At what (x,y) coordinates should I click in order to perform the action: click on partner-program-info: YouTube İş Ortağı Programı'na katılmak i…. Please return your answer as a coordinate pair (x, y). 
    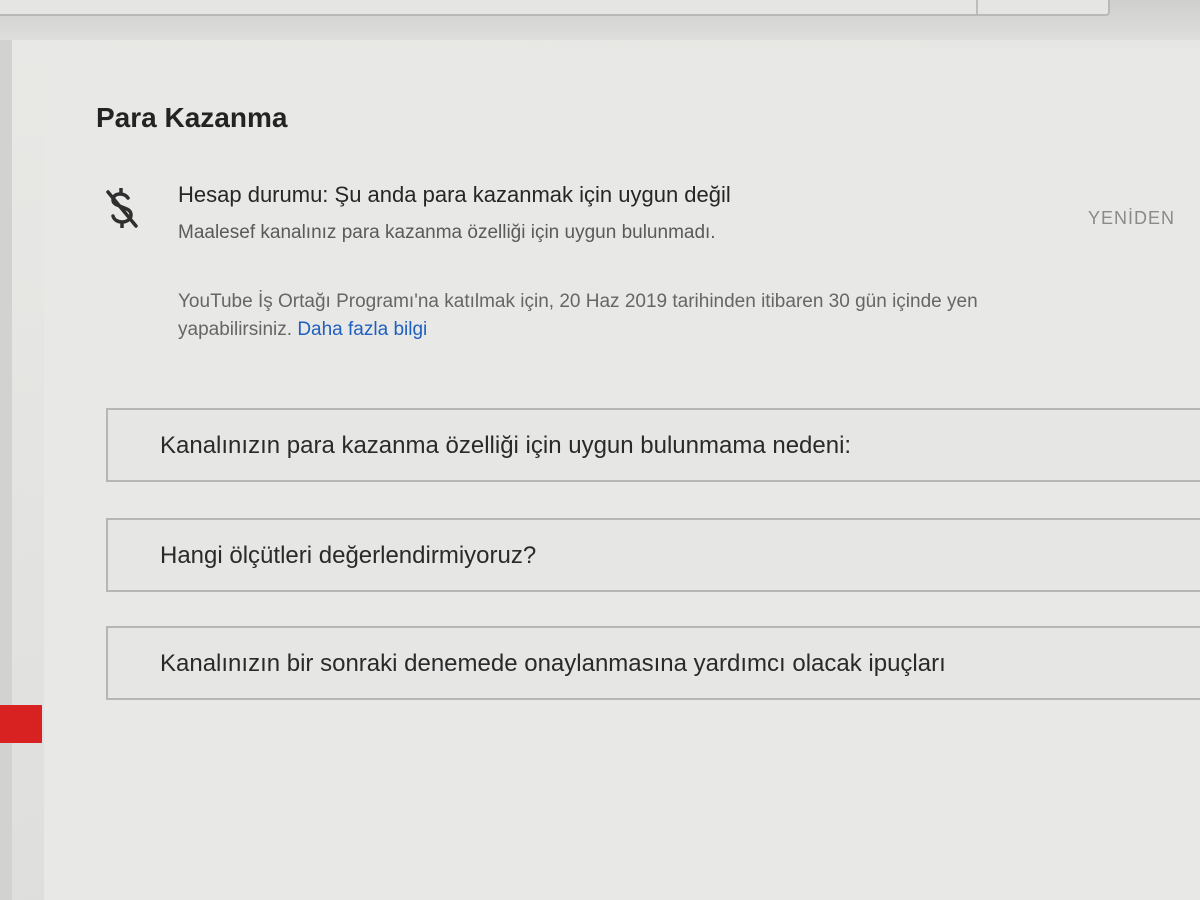
    Looking at the image, I should click on (689, 316).